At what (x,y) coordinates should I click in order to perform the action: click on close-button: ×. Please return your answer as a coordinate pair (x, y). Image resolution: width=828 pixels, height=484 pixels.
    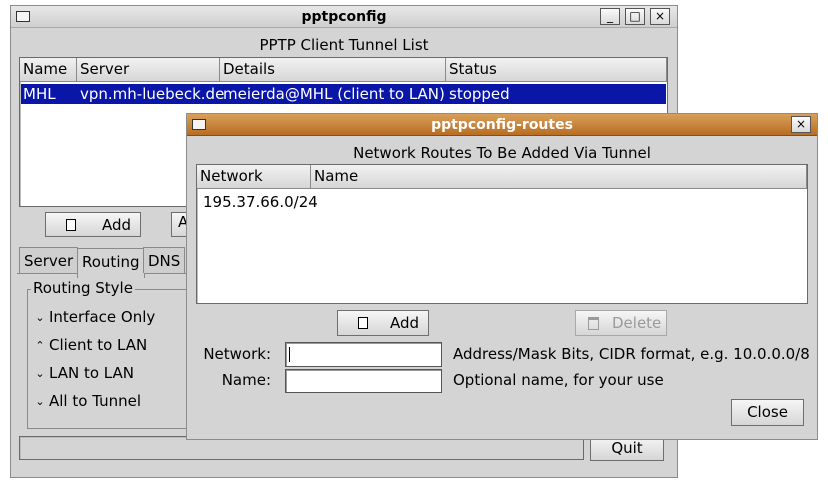
    Looking at the image, I should click on (660, 16).